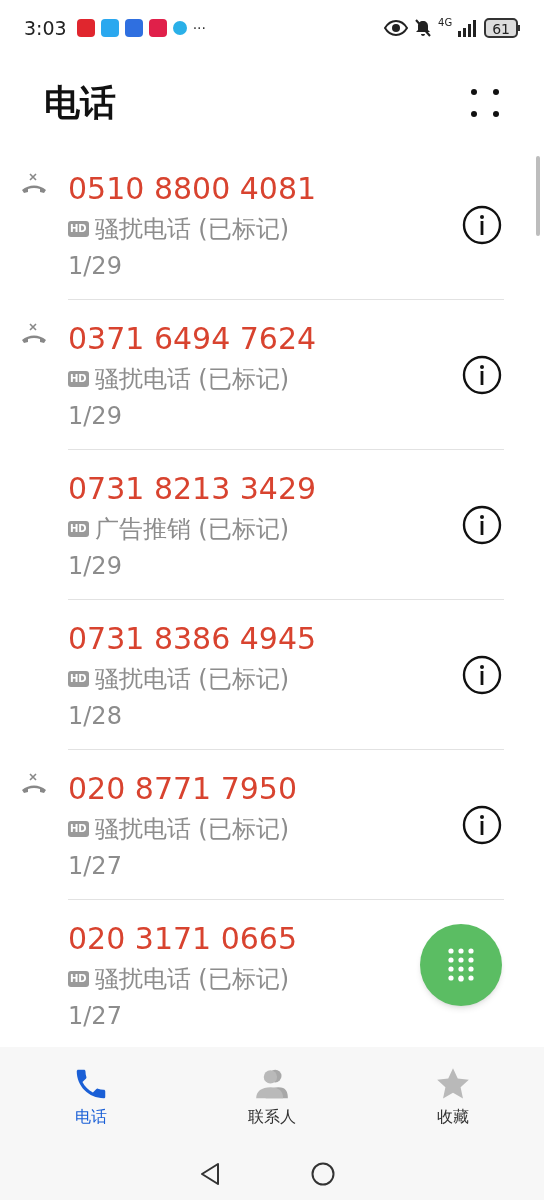  Describe the element at coordinates (445, 23) in the screenshot. I see `network-type: 4G` at that location.